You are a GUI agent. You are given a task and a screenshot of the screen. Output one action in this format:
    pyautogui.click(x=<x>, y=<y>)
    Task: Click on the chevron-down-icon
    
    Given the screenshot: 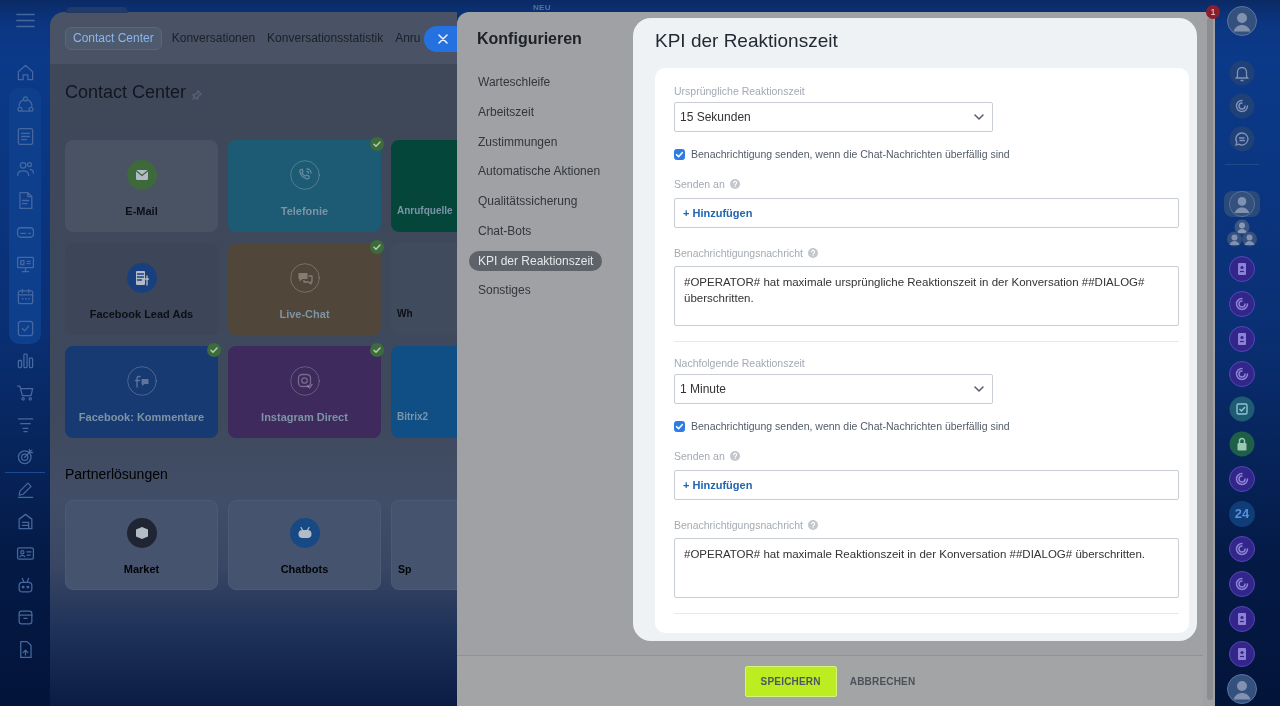 What is the action you would take?
    pyautogui.click(x=979, y=389)
    